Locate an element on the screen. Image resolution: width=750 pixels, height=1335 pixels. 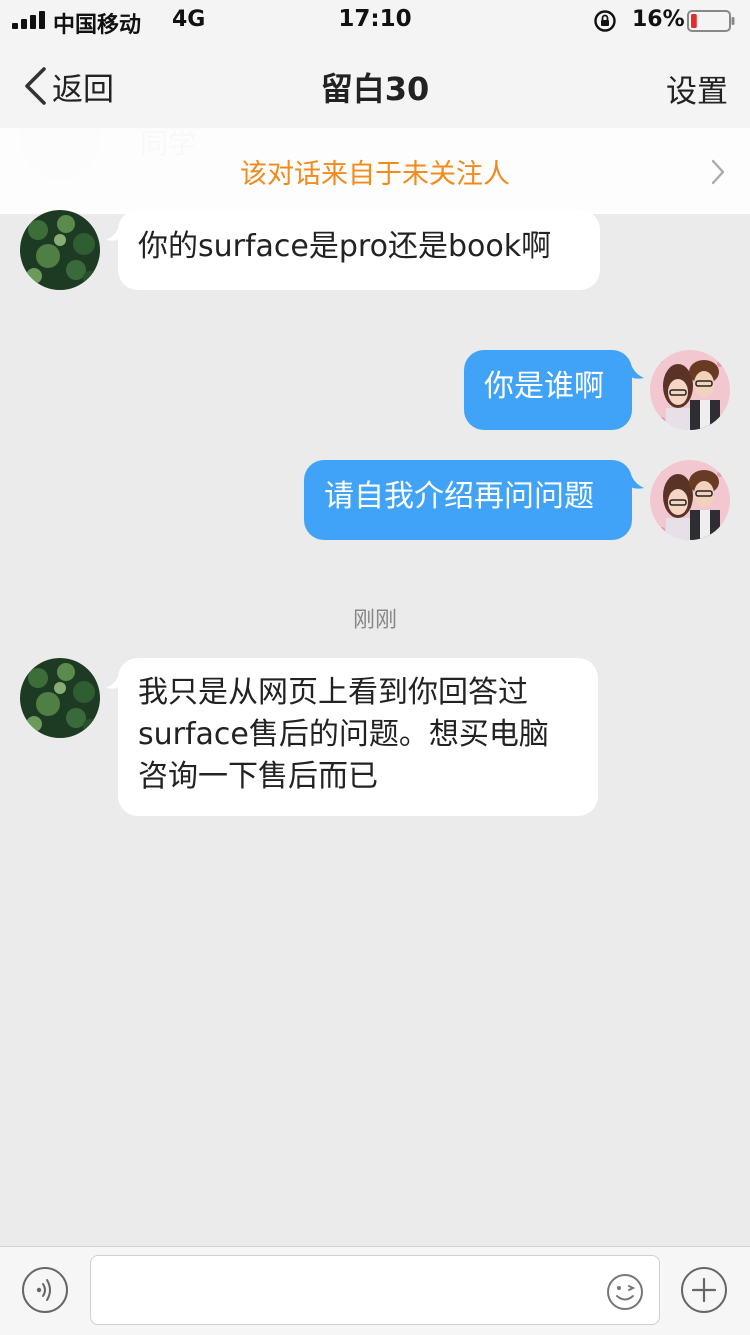
message-bubble-outgoing: 请自我介绍再问问题 is located at coordinates (468, 500).